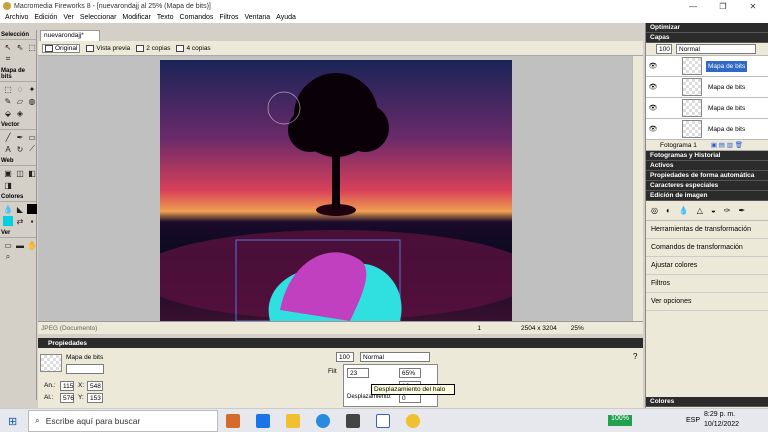 The width and height of the screenshot is (768, 432). What do you see at coordinates (20, 221) in the screenshot?
I see `swap-colors-icon: ⇄` at bounding box center [20, 221].